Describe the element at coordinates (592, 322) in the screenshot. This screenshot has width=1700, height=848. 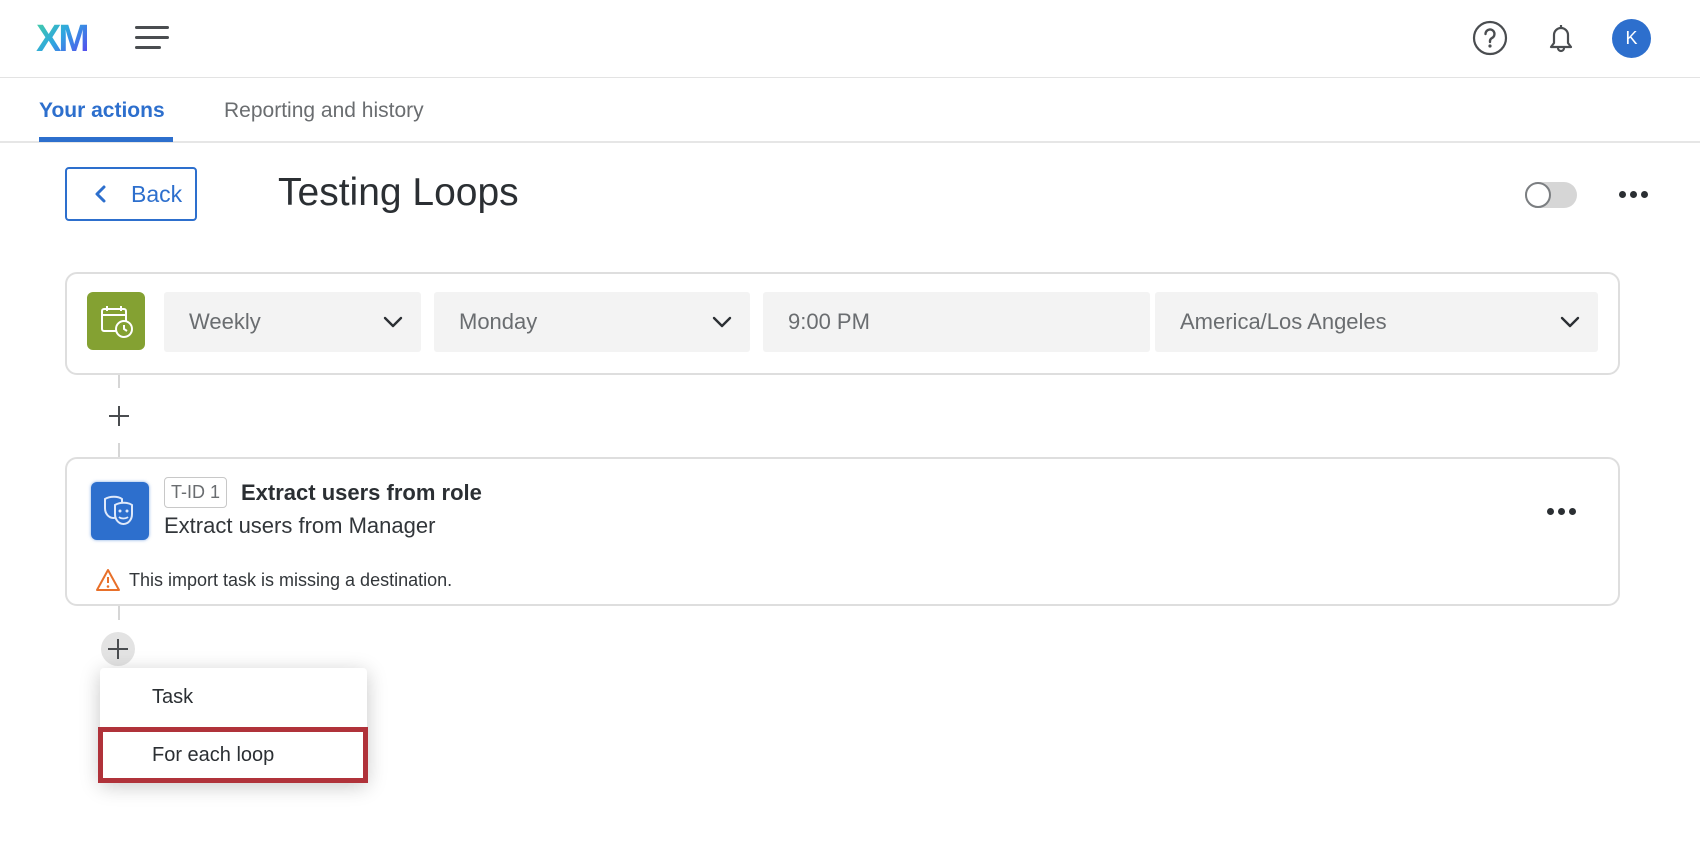
I see `day-dropdown: Monday` at that location.